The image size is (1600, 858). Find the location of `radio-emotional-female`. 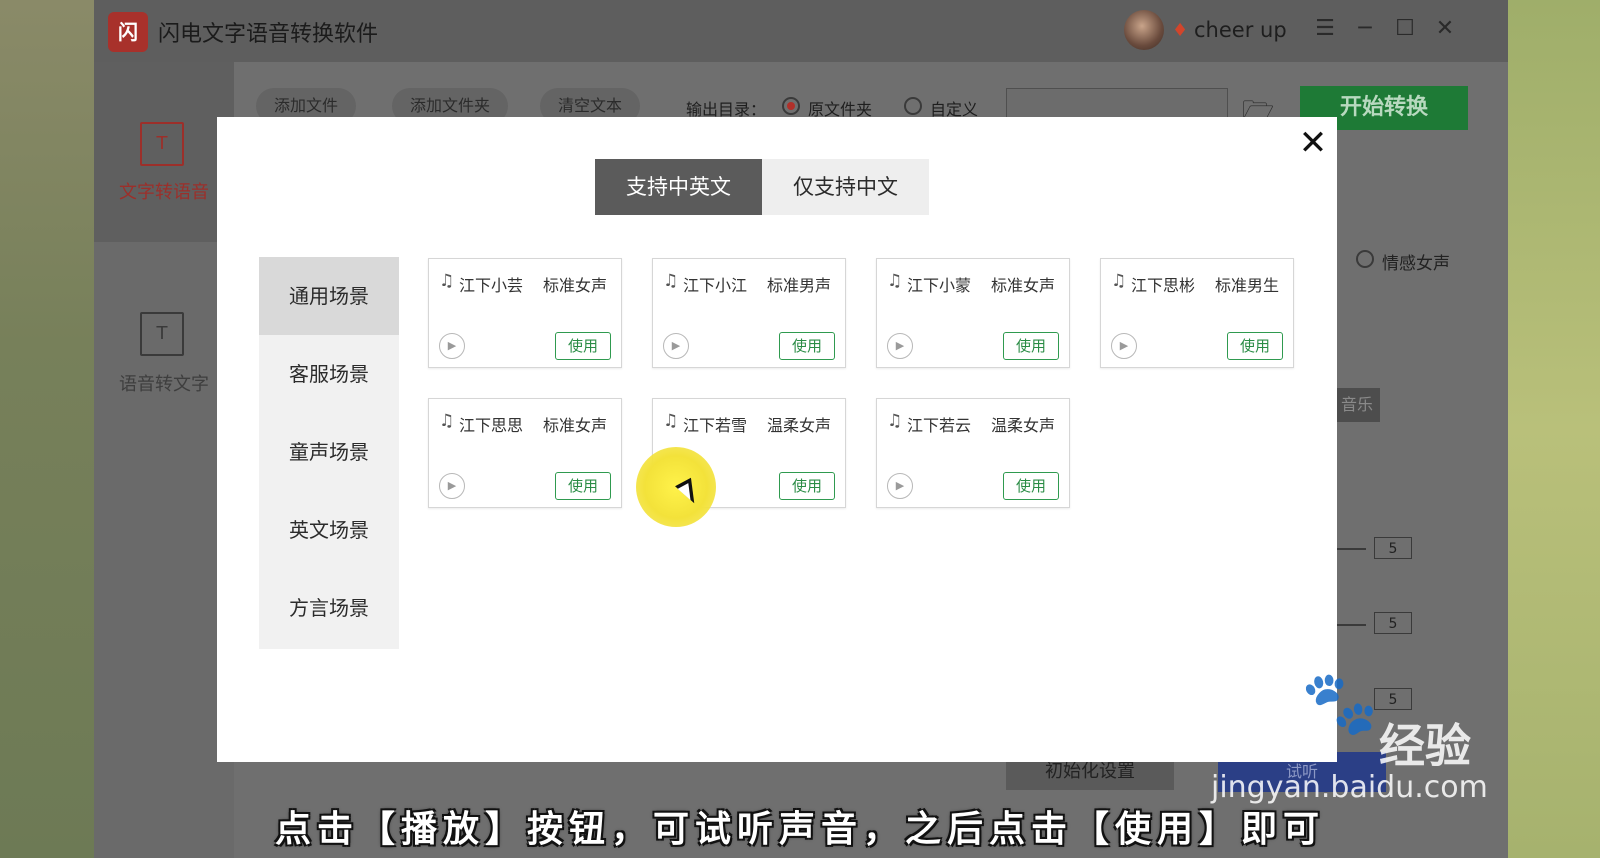

radio-emotional-female is located at coordinates (1365, 259).